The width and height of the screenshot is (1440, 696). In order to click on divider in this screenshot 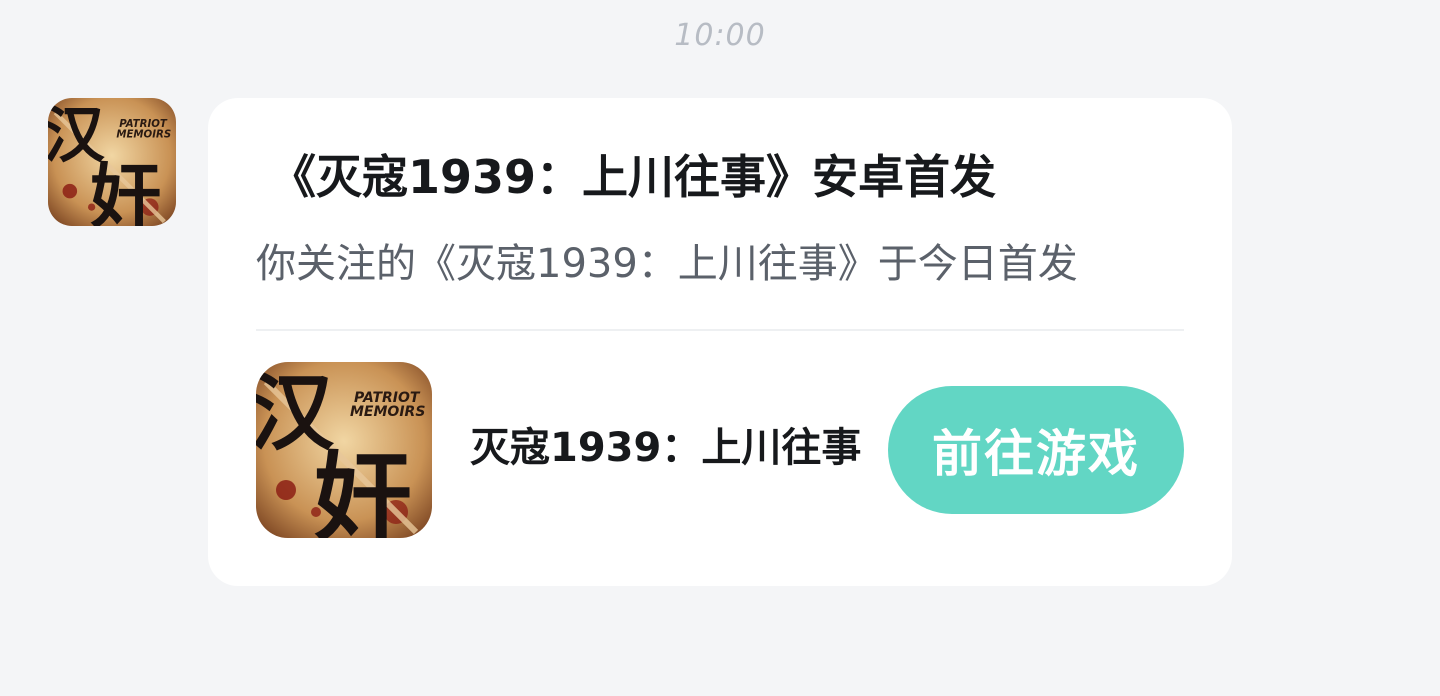, I will do `click(720, 330)`.